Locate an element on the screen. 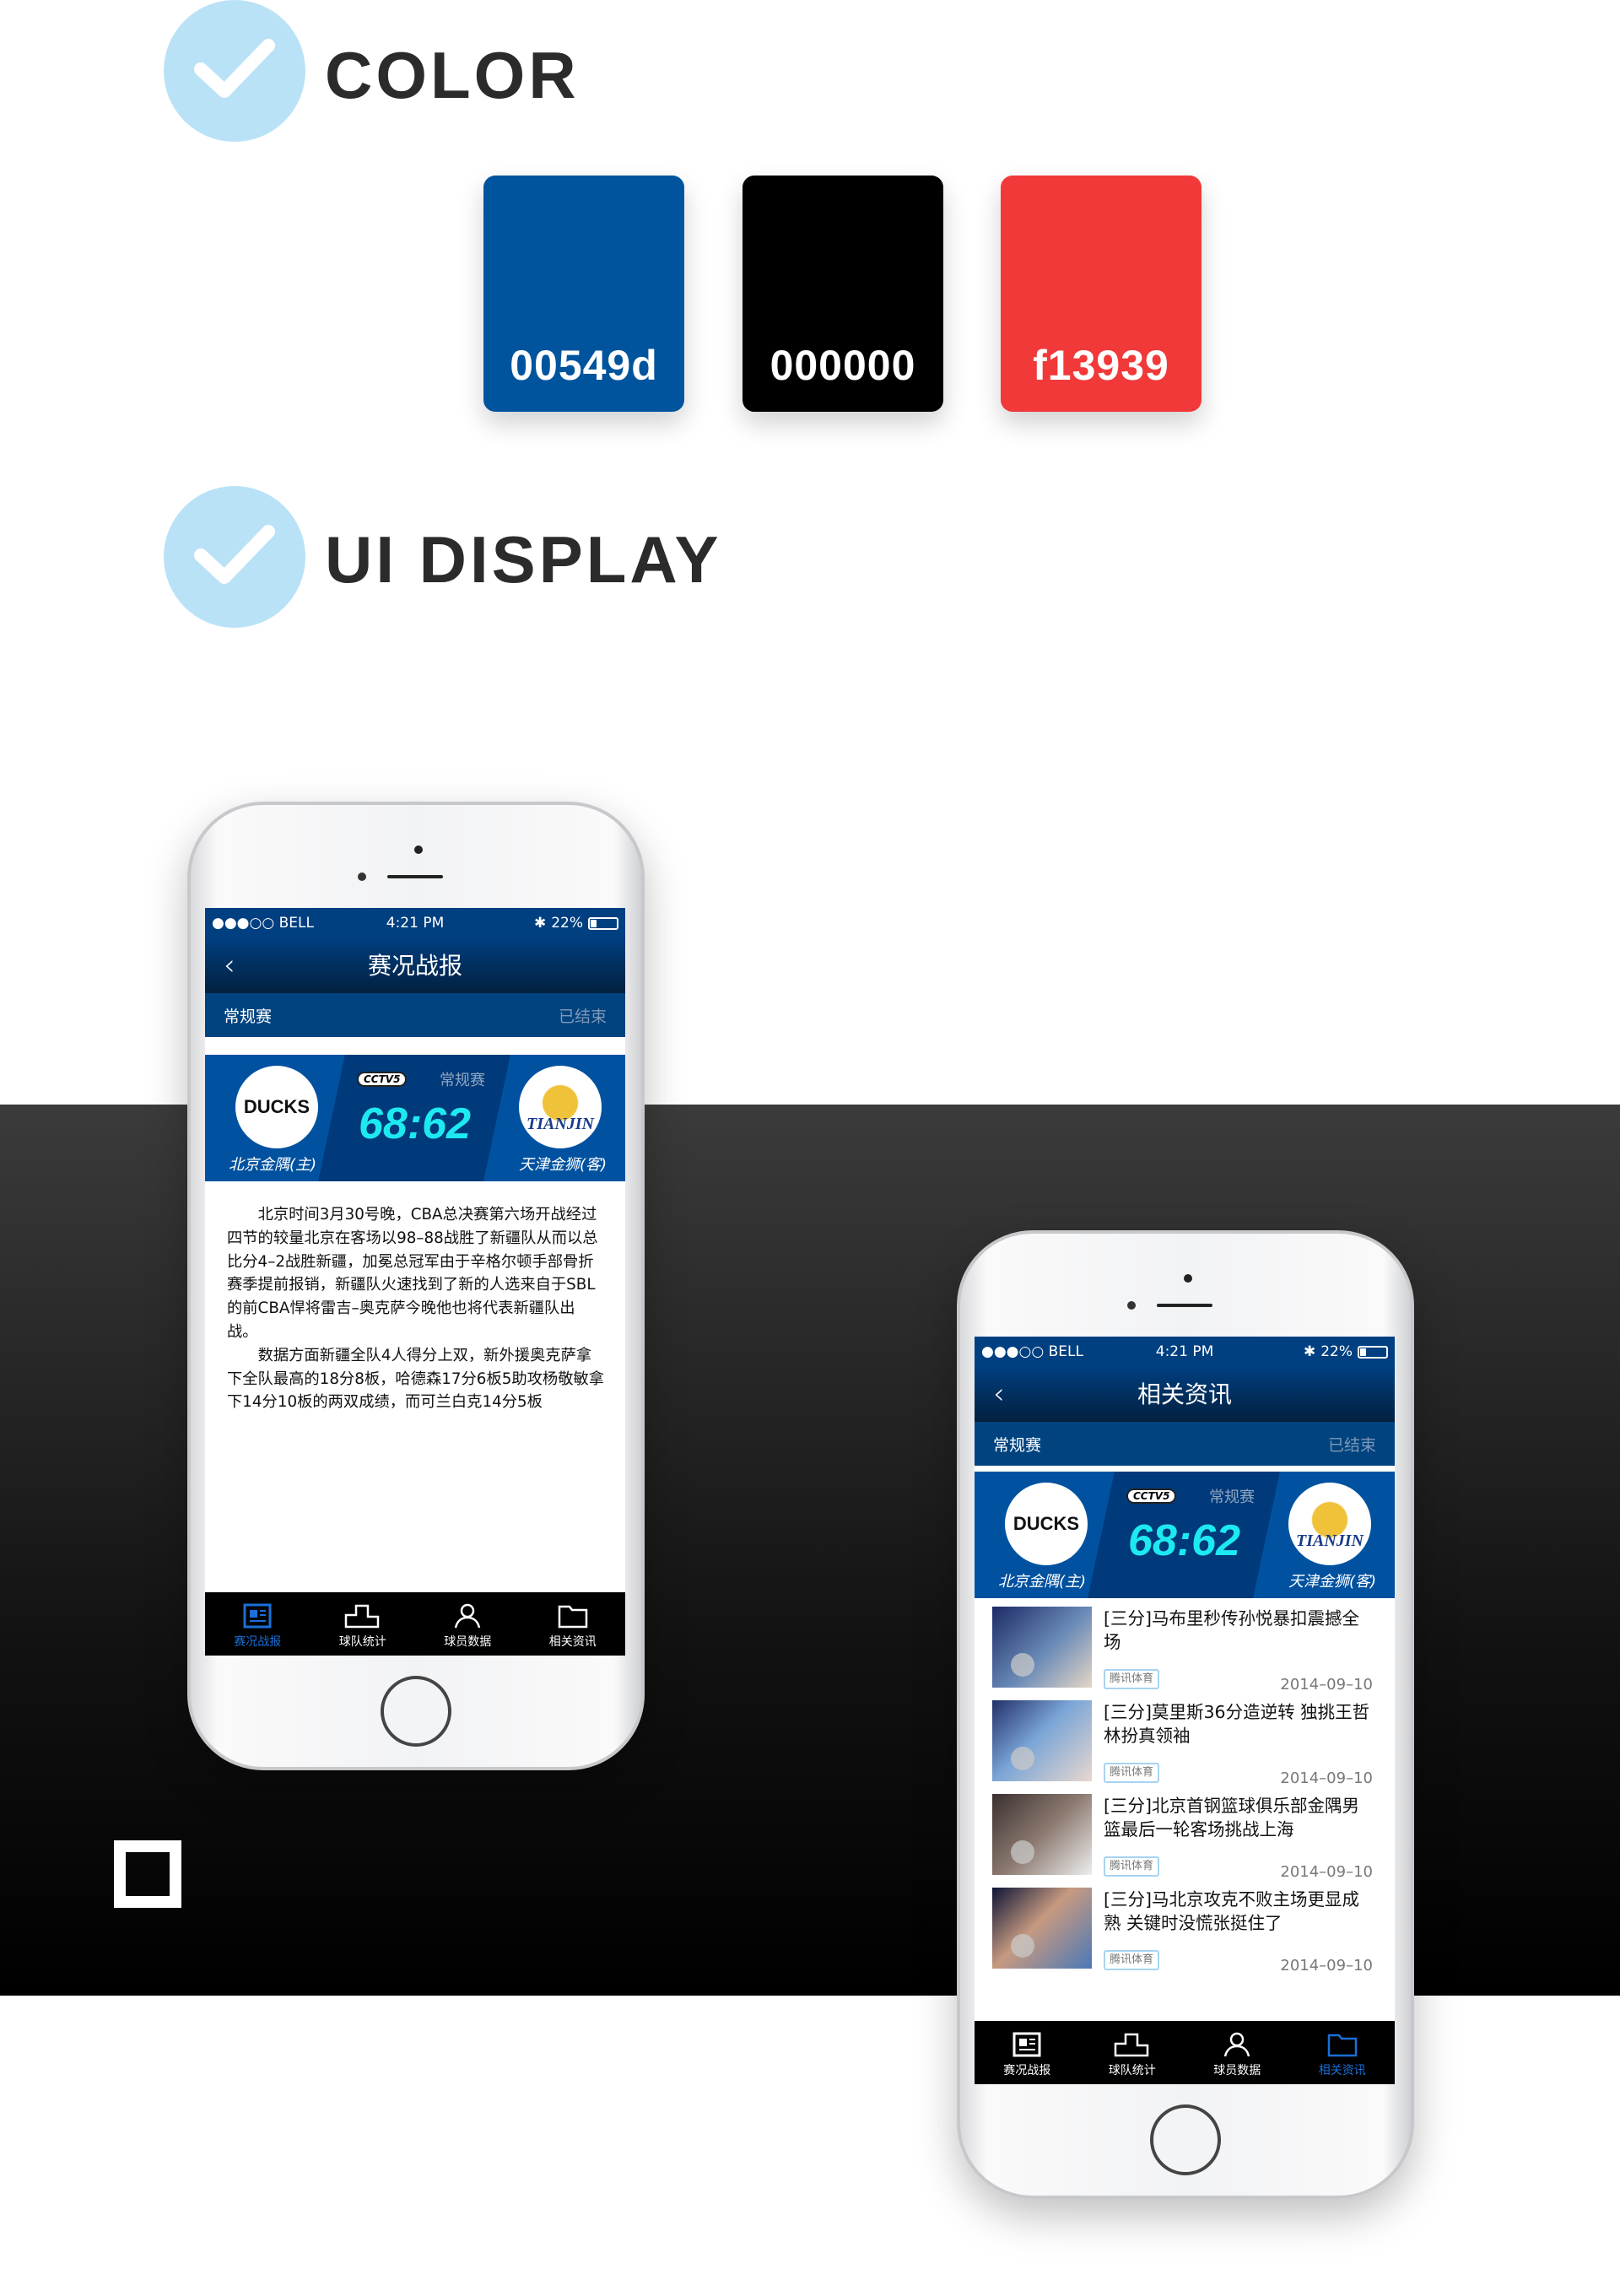 The image size is (1620, 2296). swatch-label: 000000 is located at coordinates (843, 365).